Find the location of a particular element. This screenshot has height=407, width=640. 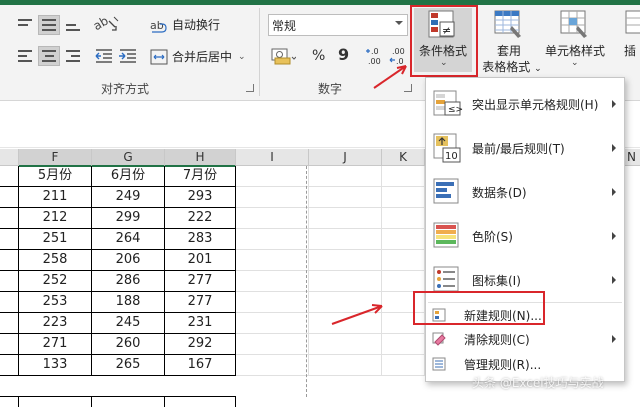

menu-item-top-bottom-rules: 10 最前/最后规则(T) is located at coordinates (525, 148).